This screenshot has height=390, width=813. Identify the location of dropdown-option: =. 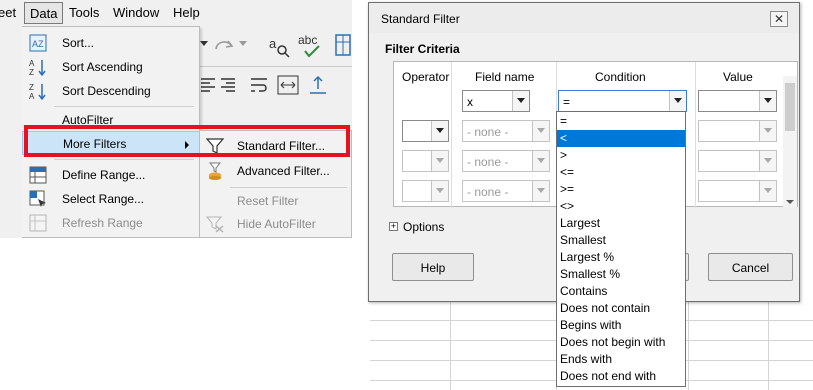
(621, 121).